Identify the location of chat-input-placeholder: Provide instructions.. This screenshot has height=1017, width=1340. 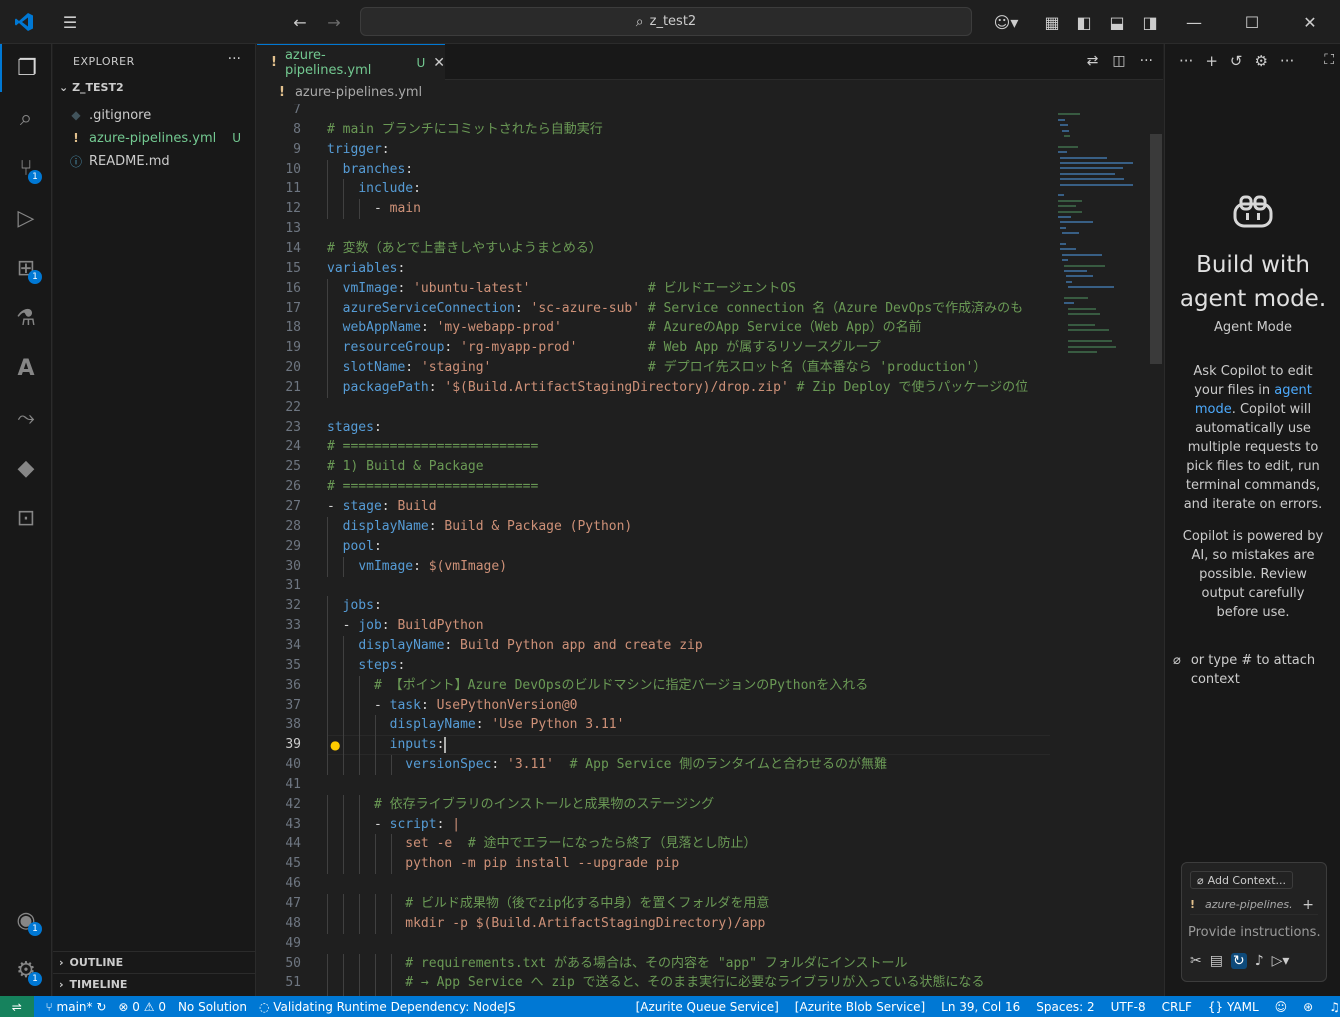
(1254, 932).